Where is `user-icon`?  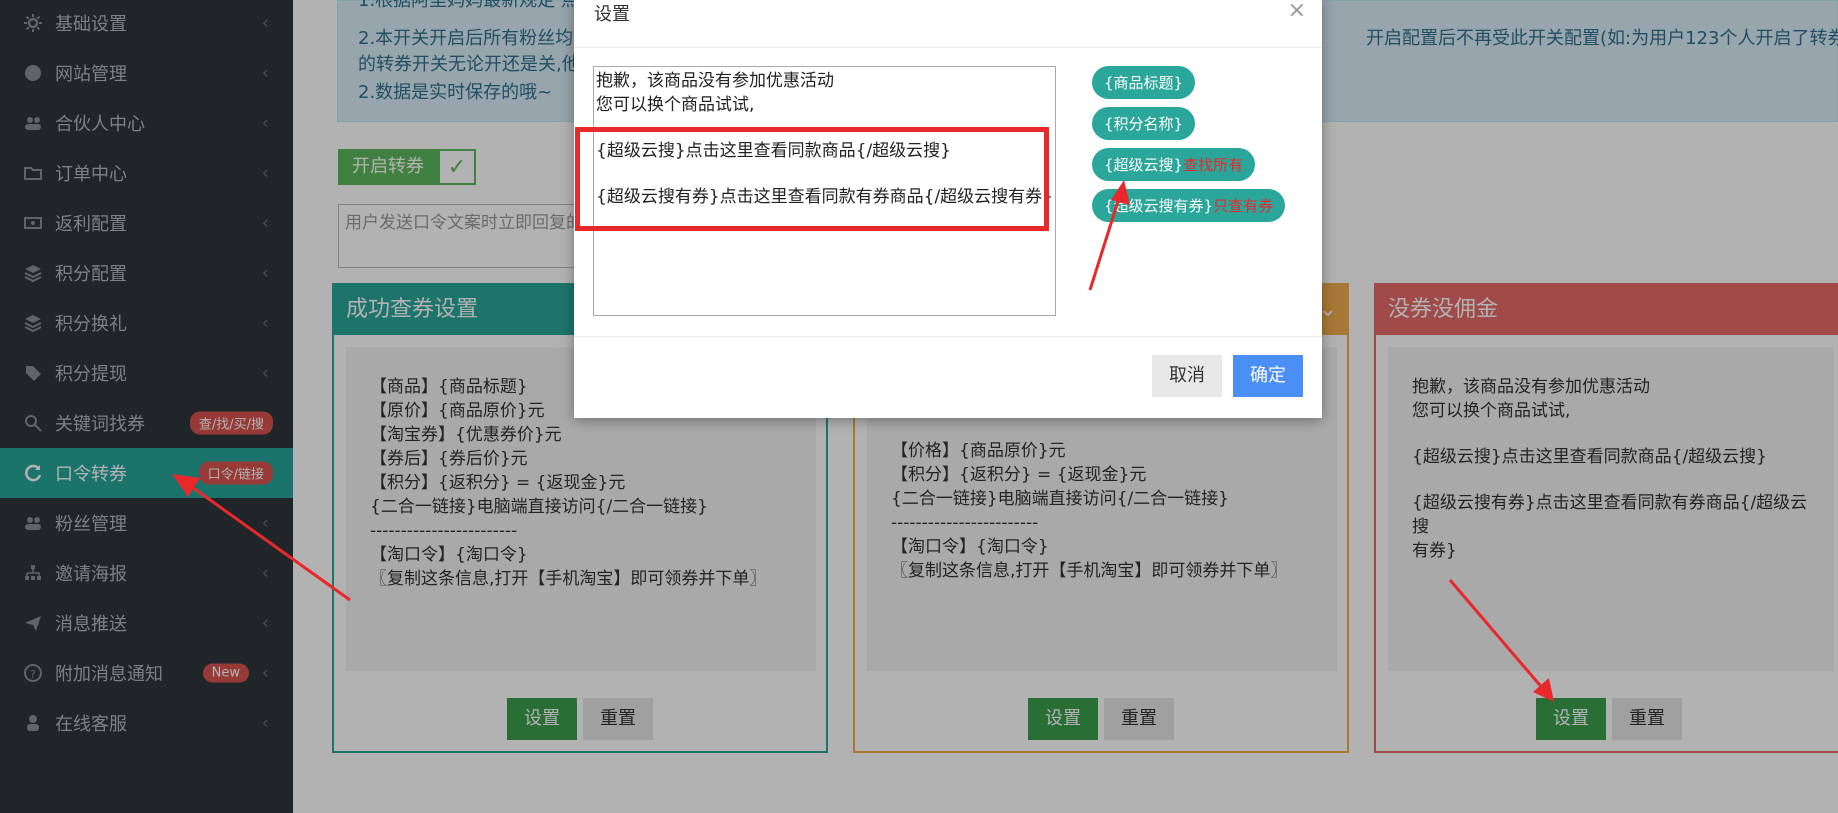 user-icon is located at coordinates (33, 723).